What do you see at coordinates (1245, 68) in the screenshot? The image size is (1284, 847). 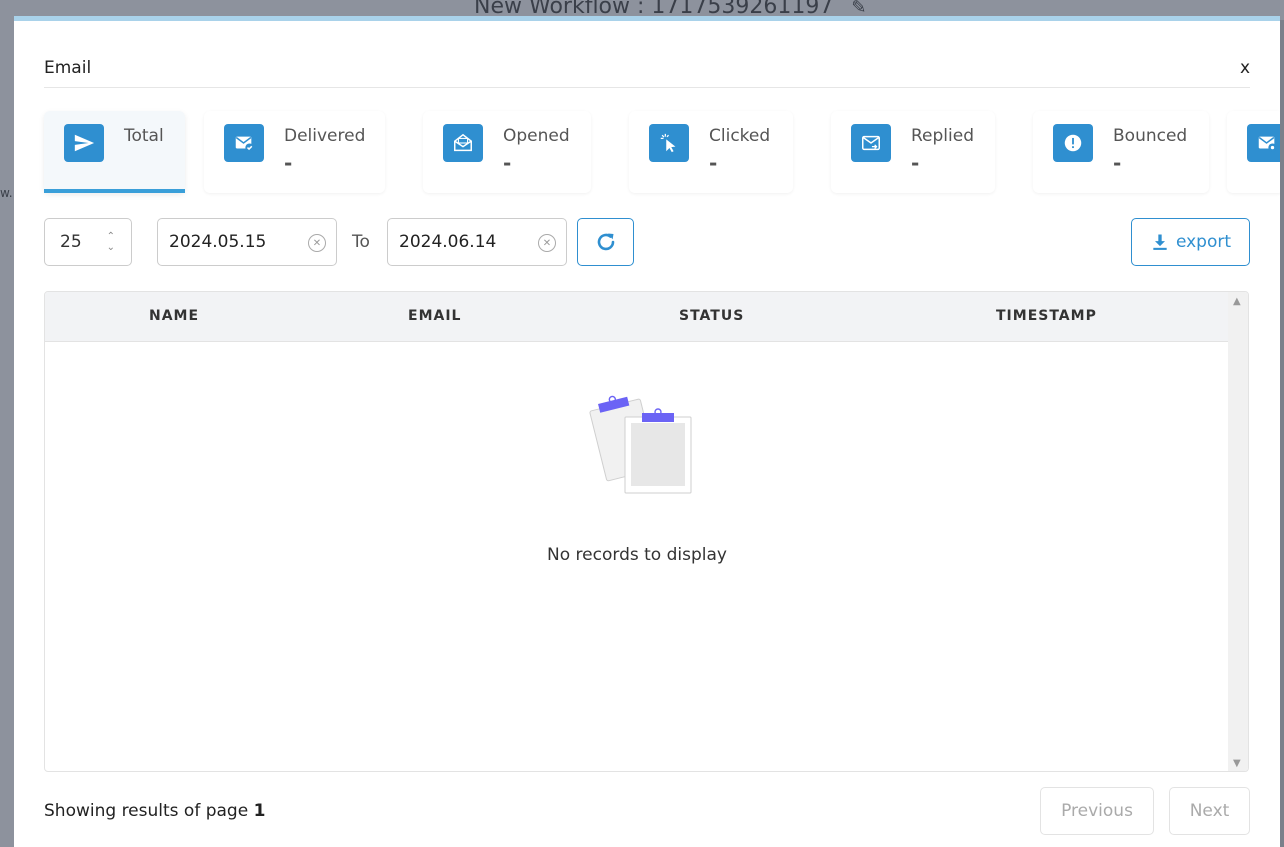 I see `close-button: x` at bounding box center [1245, 68].